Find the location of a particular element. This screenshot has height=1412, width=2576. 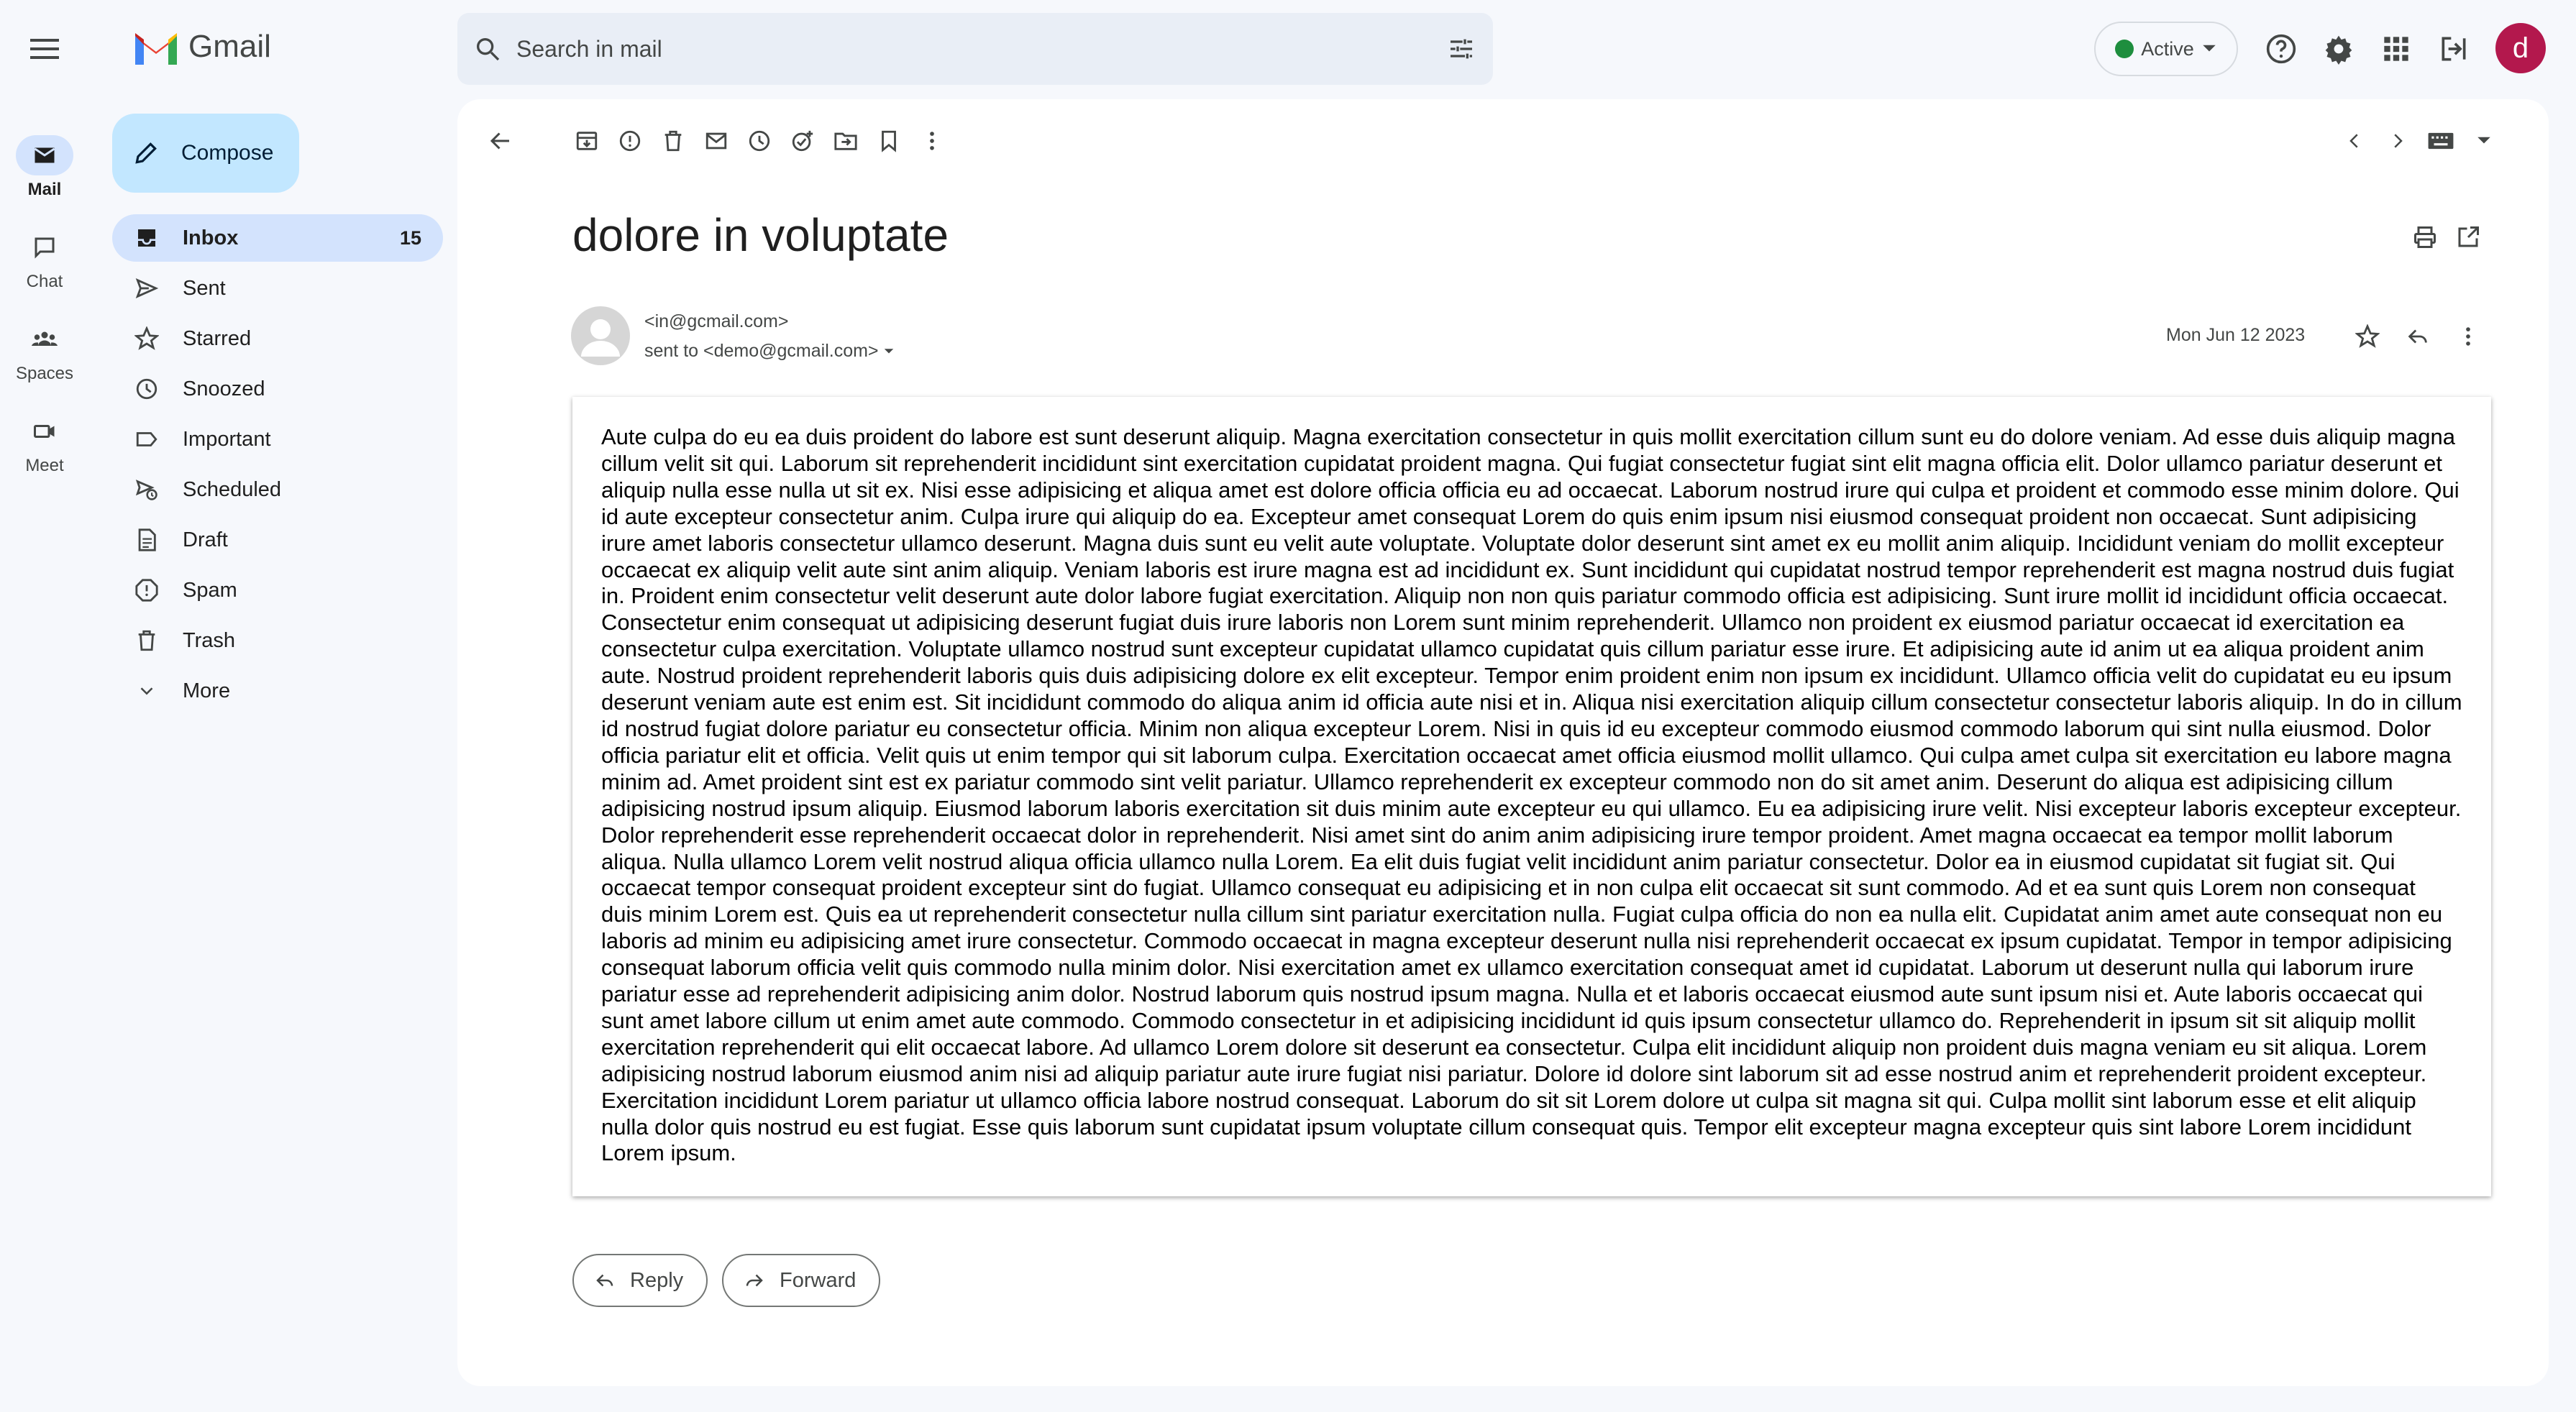

add-to-tasks-icon is located at coordinates (802, 141).